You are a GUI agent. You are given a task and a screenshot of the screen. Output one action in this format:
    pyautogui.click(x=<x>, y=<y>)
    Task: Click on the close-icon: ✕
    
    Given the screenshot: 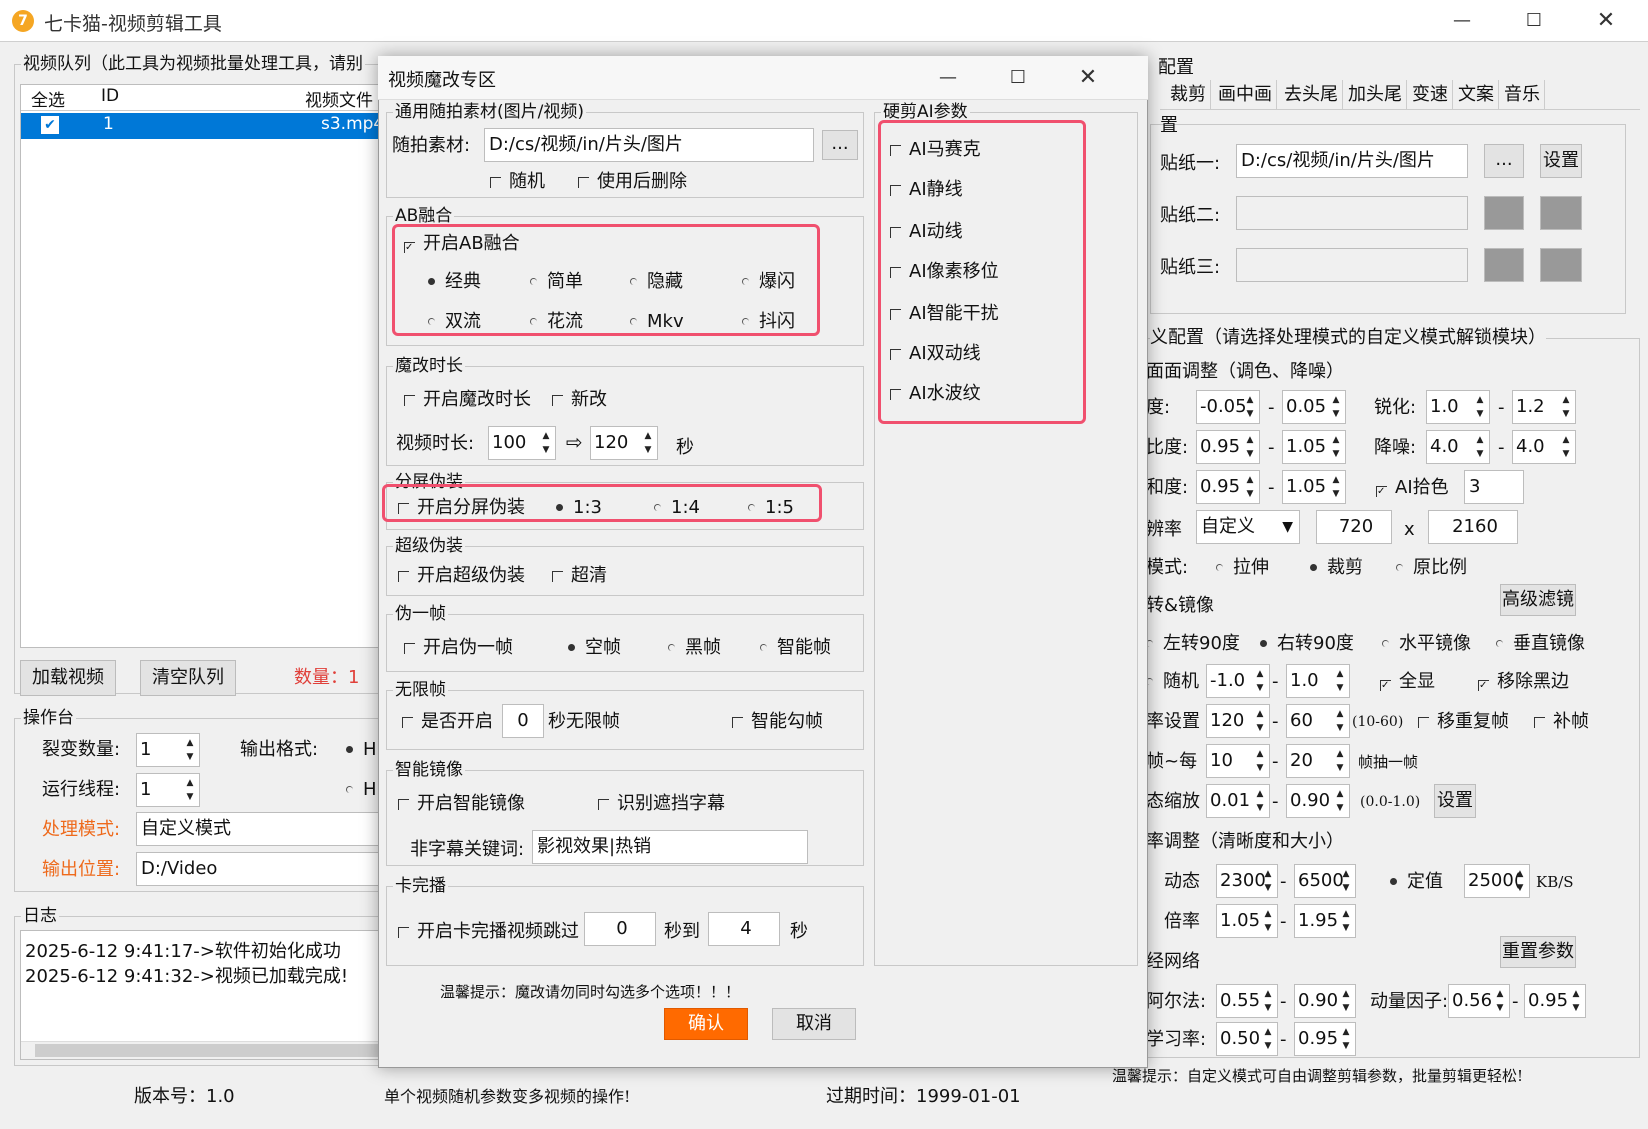 What is the action you would take?
    pyautogui.click(x=1606, y=21)
    